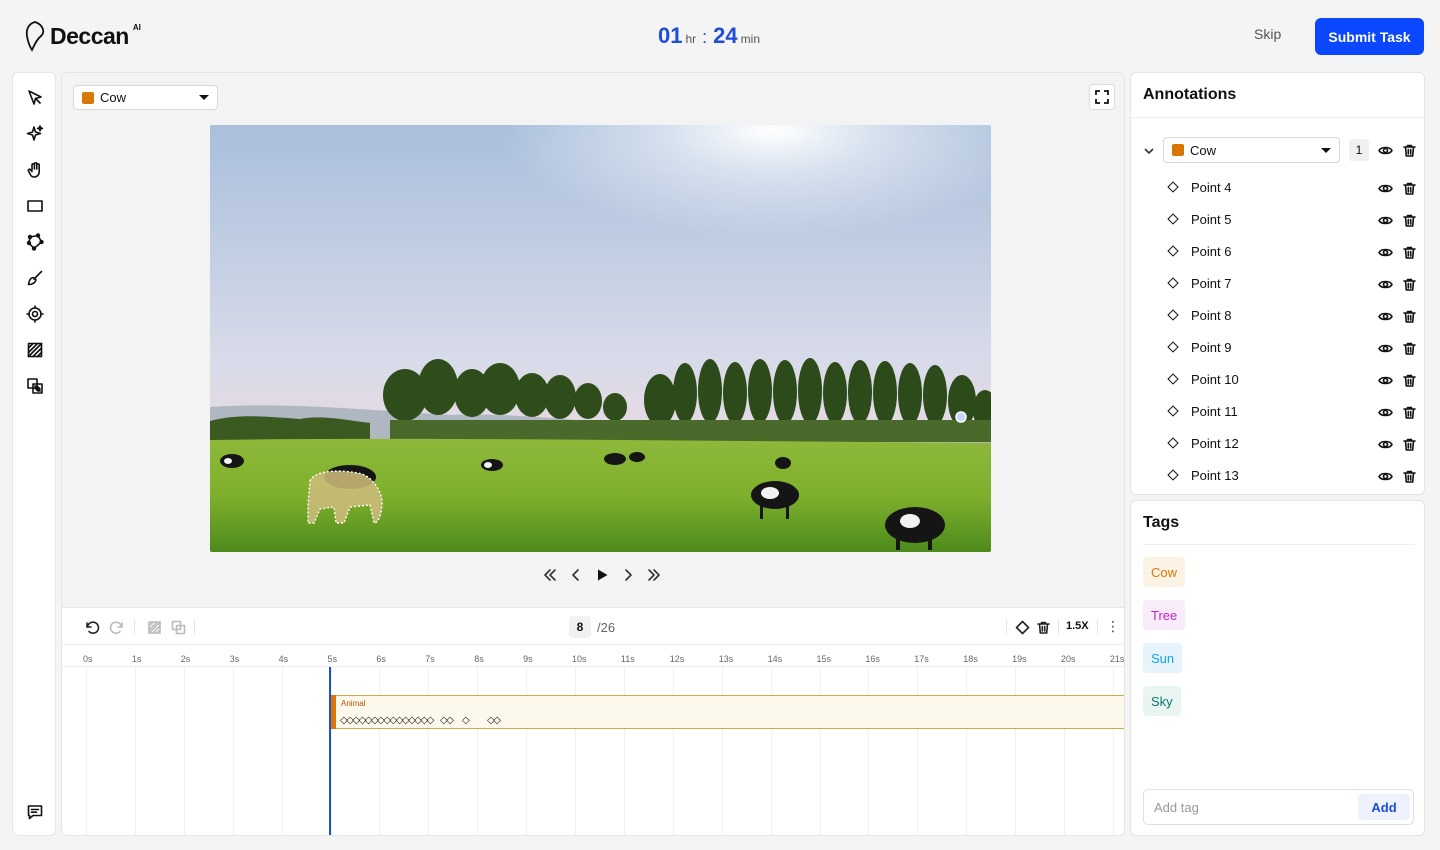 The width and height of the screenshot is (1440, 850). I want to click on caret-down-icon, so click(204, 97).